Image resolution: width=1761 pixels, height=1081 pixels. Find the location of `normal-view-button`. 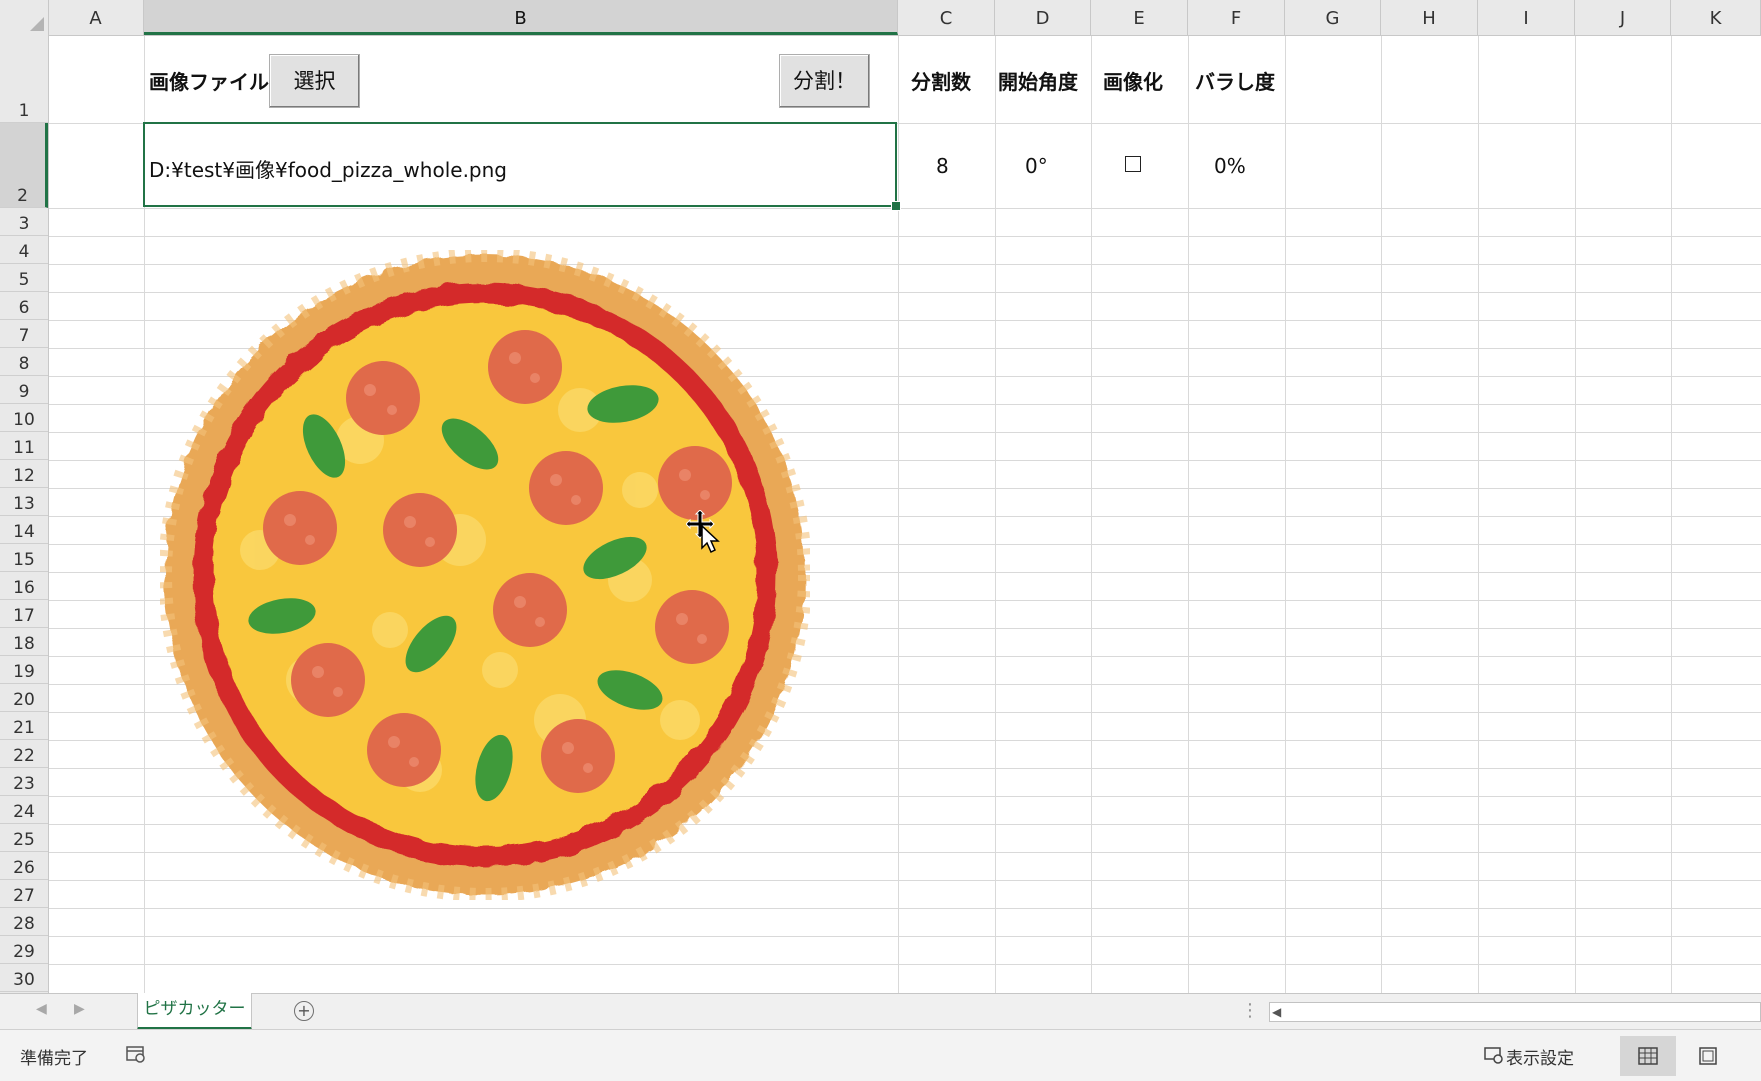

normal-view-button is located at coordinates (1648, 1056).